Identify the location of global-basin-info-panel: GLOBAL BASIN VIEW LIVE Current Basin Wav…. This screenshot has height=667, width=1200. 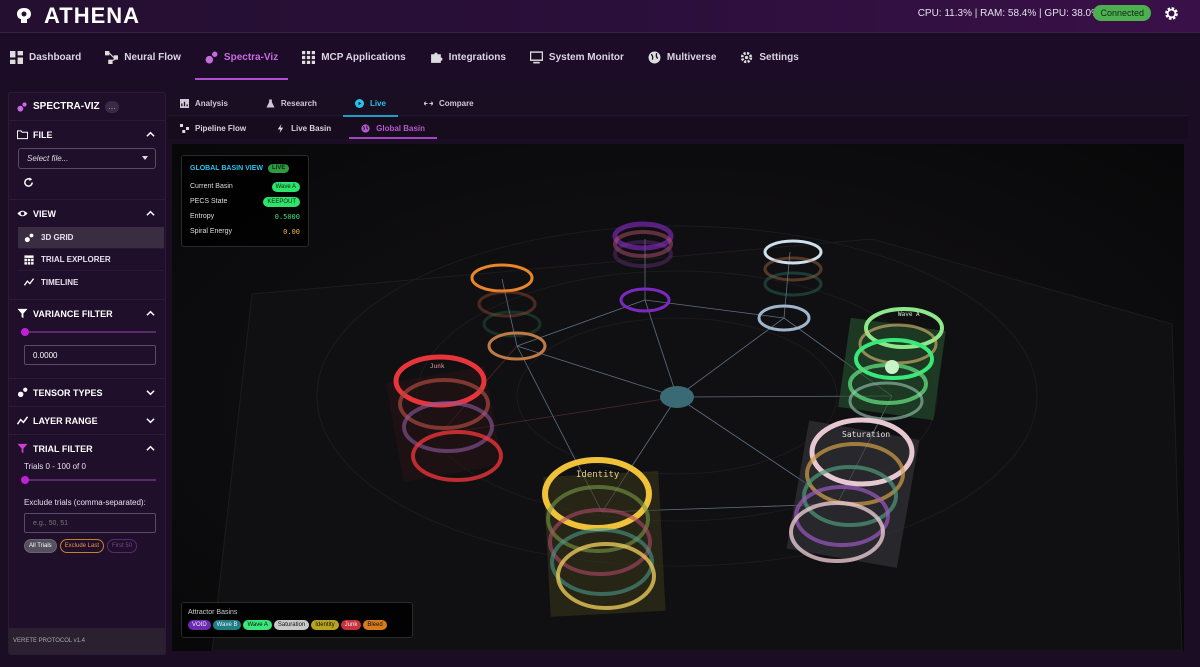
(245, 201).